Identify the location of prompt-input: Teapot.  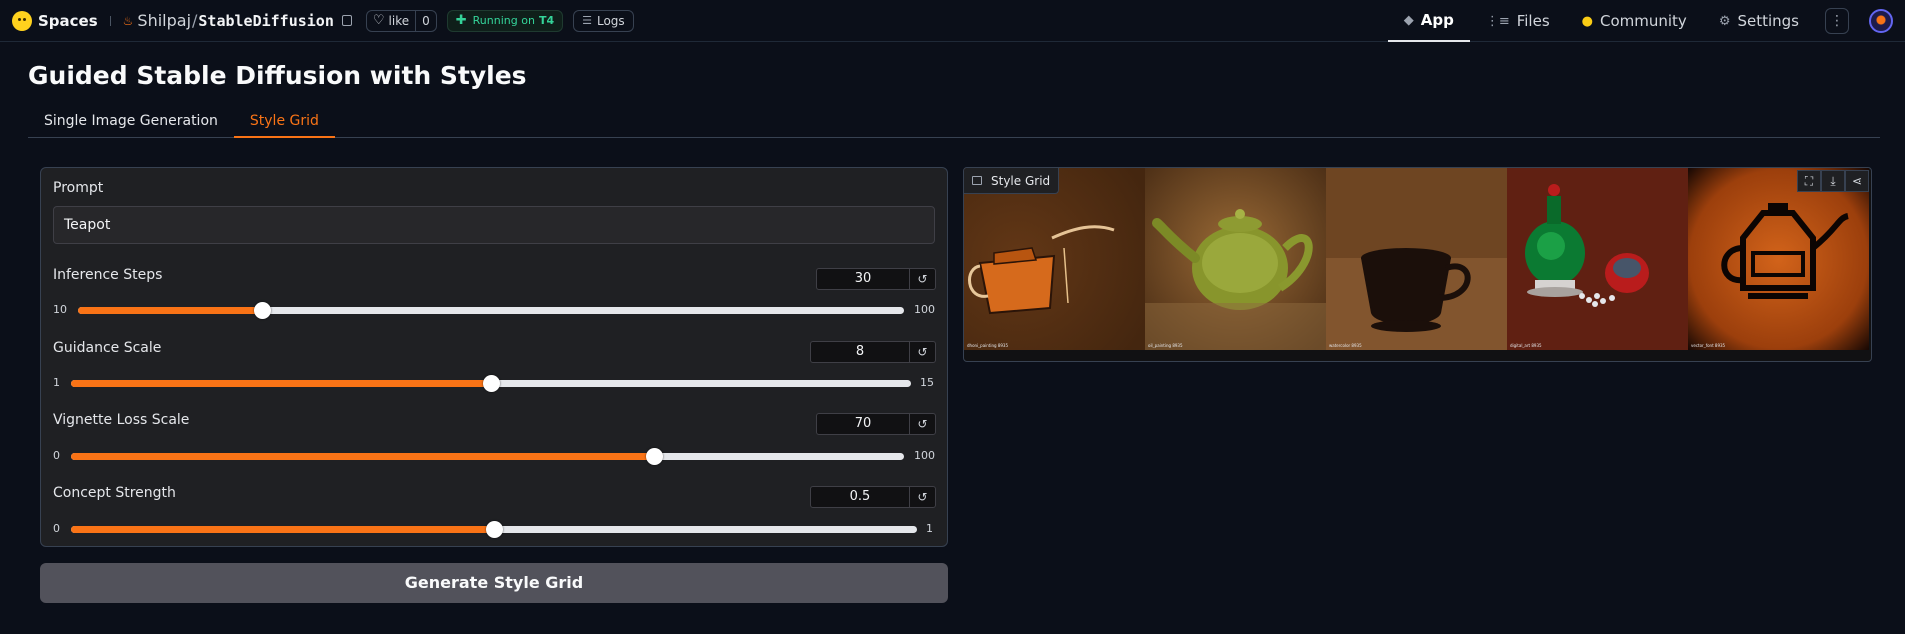
(494, 225).